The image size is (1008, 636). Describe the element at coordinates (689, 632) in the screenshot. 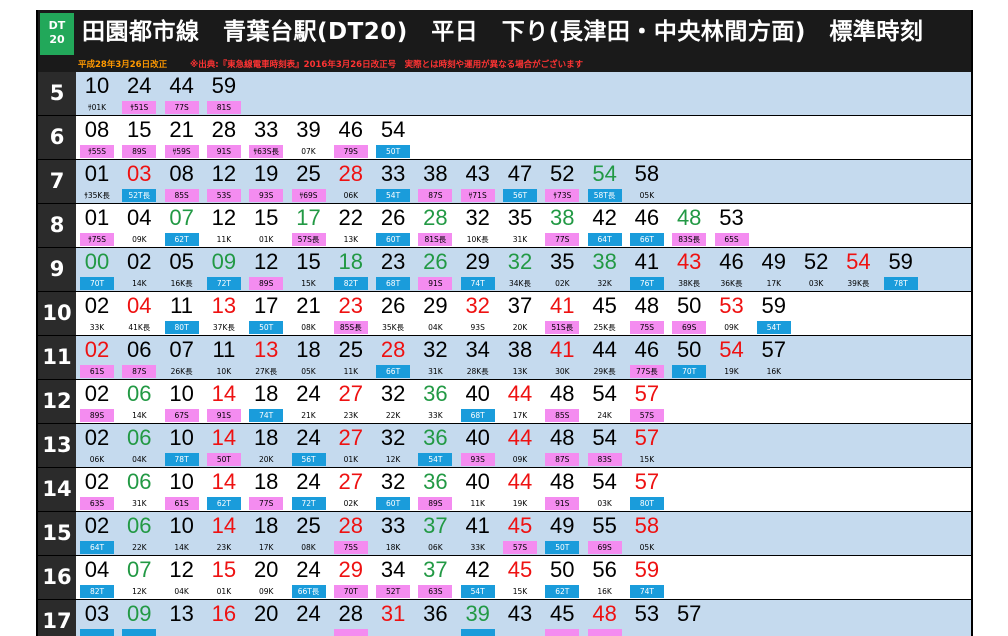

I see `train-run-code` at that location.